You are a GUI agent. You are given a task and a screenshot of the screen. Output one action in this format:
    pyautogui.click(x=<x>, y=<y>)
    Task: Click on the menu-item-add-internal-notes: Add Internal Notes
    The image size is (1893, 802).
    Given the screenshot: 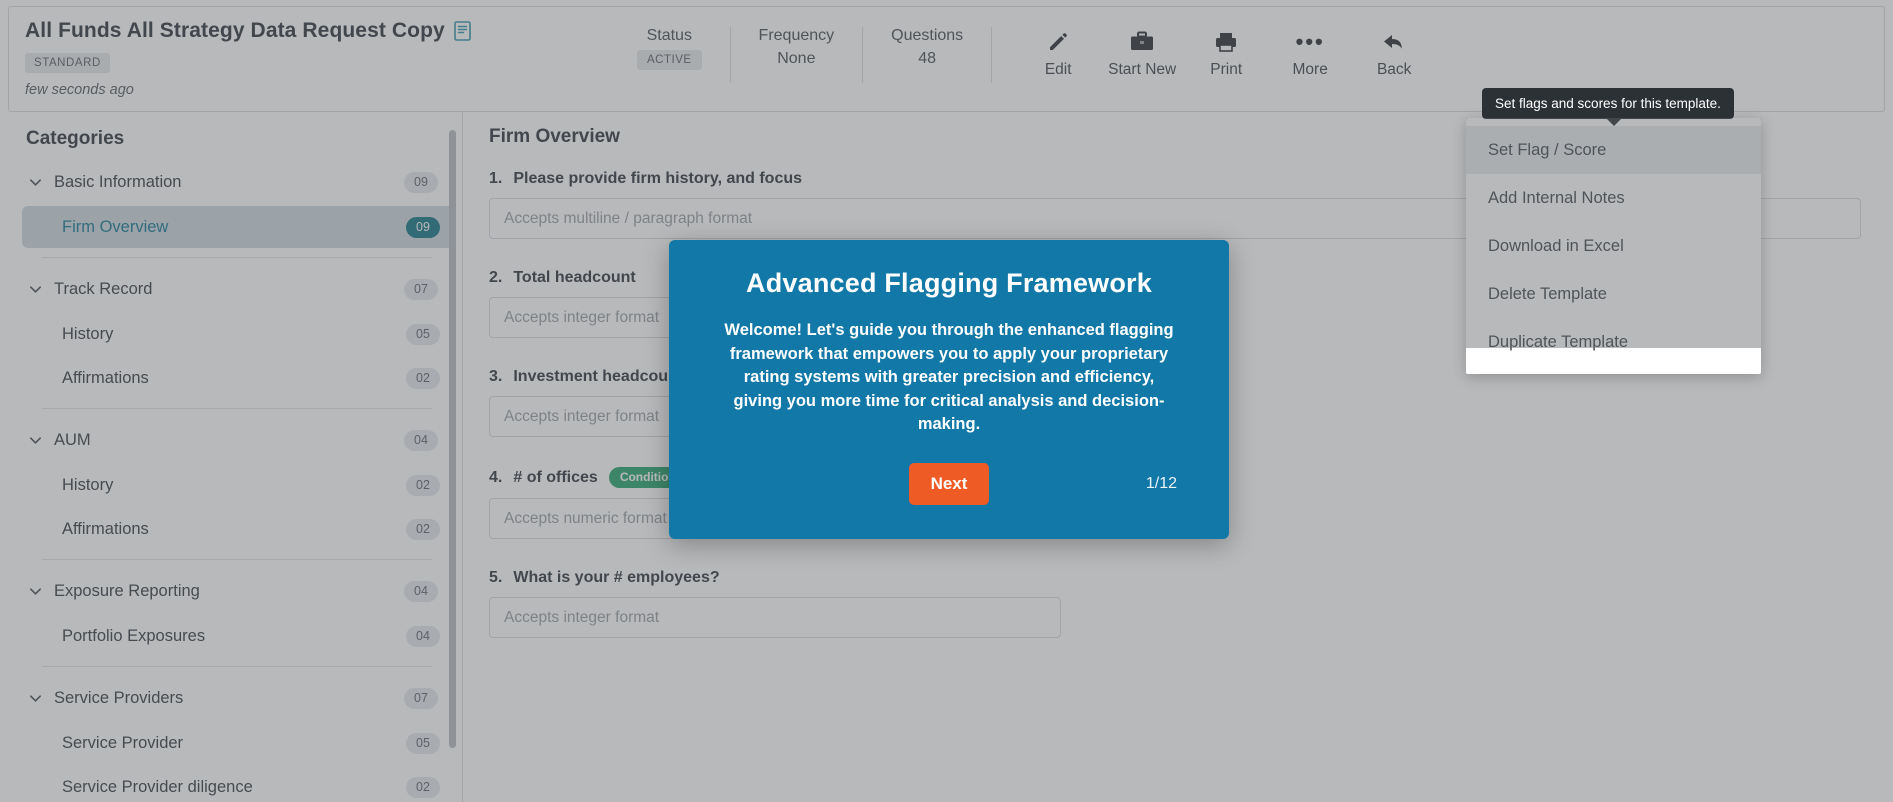 What is the action you would take?
    pyautogui.click(x=1613, y=198)
    